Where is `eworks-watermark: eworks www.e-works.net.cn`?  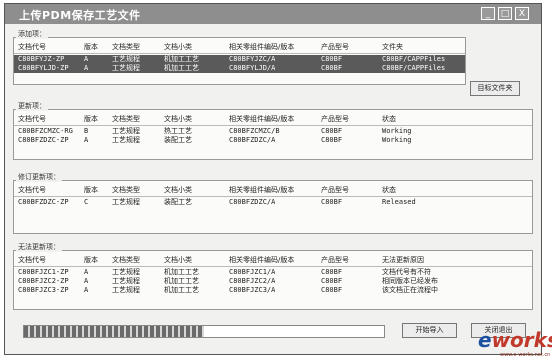
eworks-watermark: eworks www.e-works.net.cn is located at coordinates (515, 343).